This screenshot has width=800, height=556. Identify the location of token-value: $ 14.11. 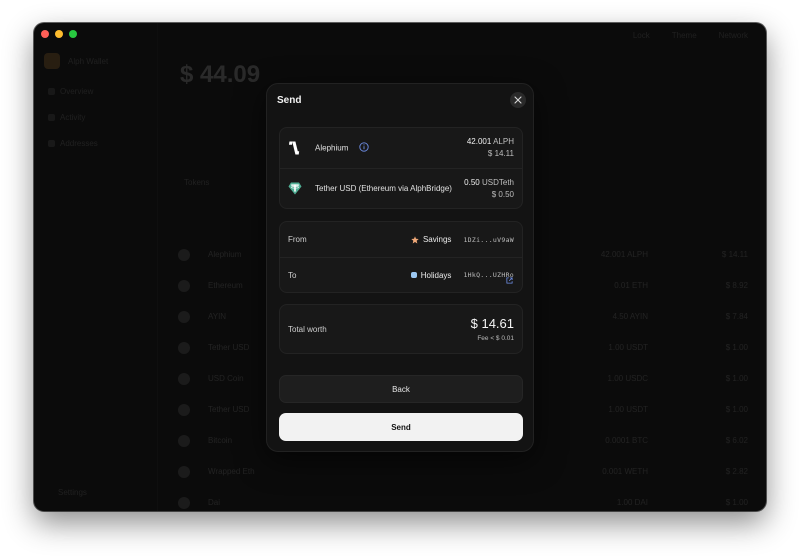
(734, 254).